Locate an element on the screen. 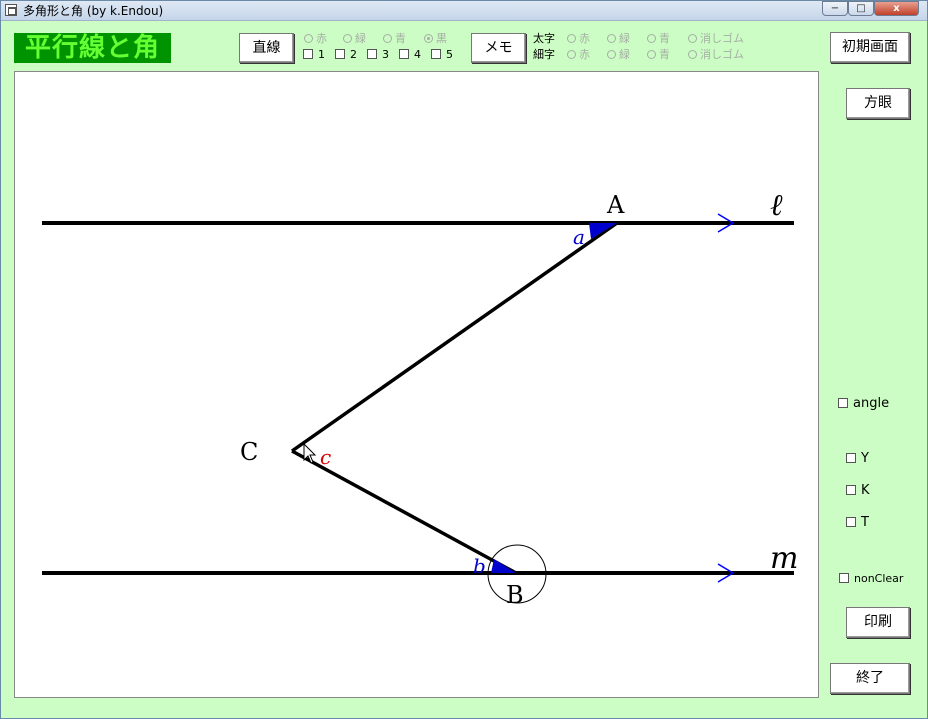 This screenshot has width=928, height=719. thin-green-radio: 緑 is located at coordinates (618, 54).